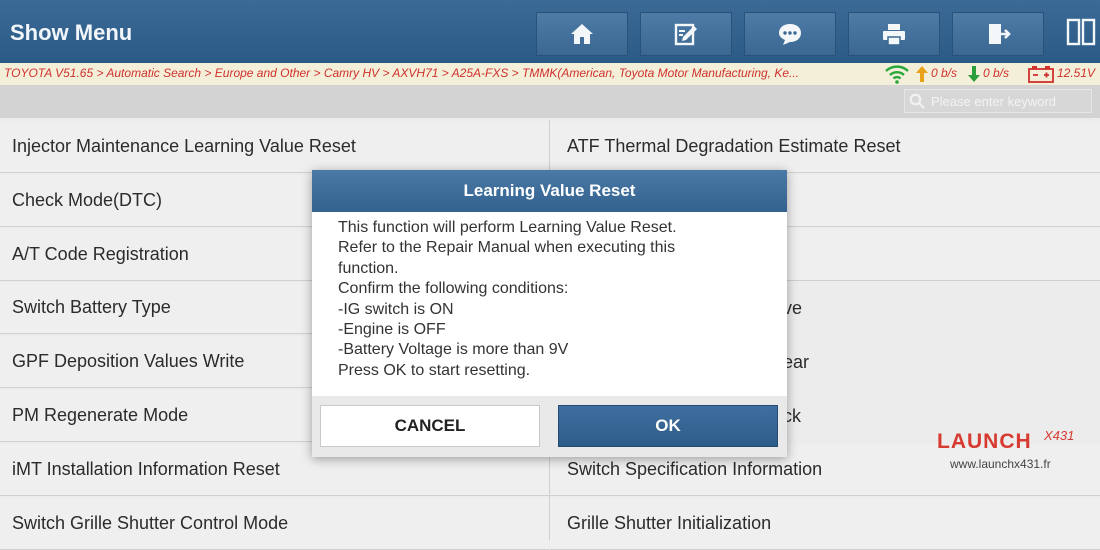 The image size is (1100, 550). I want to click on launch-logo: LAUNCH, so click(984, 441).